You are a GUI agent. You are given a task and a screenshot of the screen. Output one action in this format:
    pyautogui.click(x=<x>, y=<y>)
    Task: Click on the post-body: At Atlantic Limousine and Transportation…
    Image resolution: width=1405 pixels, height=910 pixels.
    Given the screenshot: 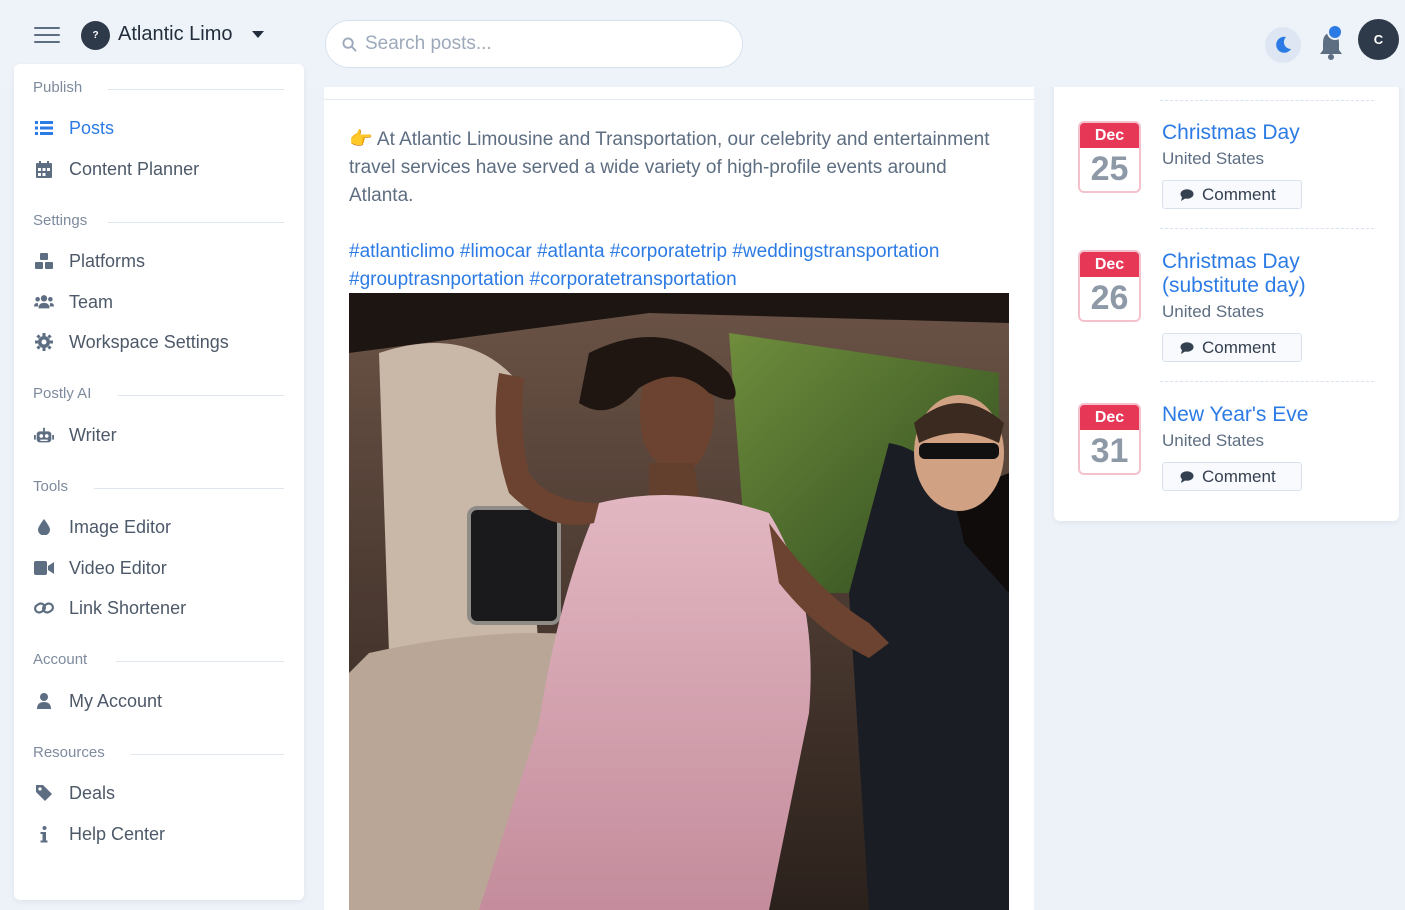 What is the action you would take?
    pyautogui.click(x=669, y=167)
    